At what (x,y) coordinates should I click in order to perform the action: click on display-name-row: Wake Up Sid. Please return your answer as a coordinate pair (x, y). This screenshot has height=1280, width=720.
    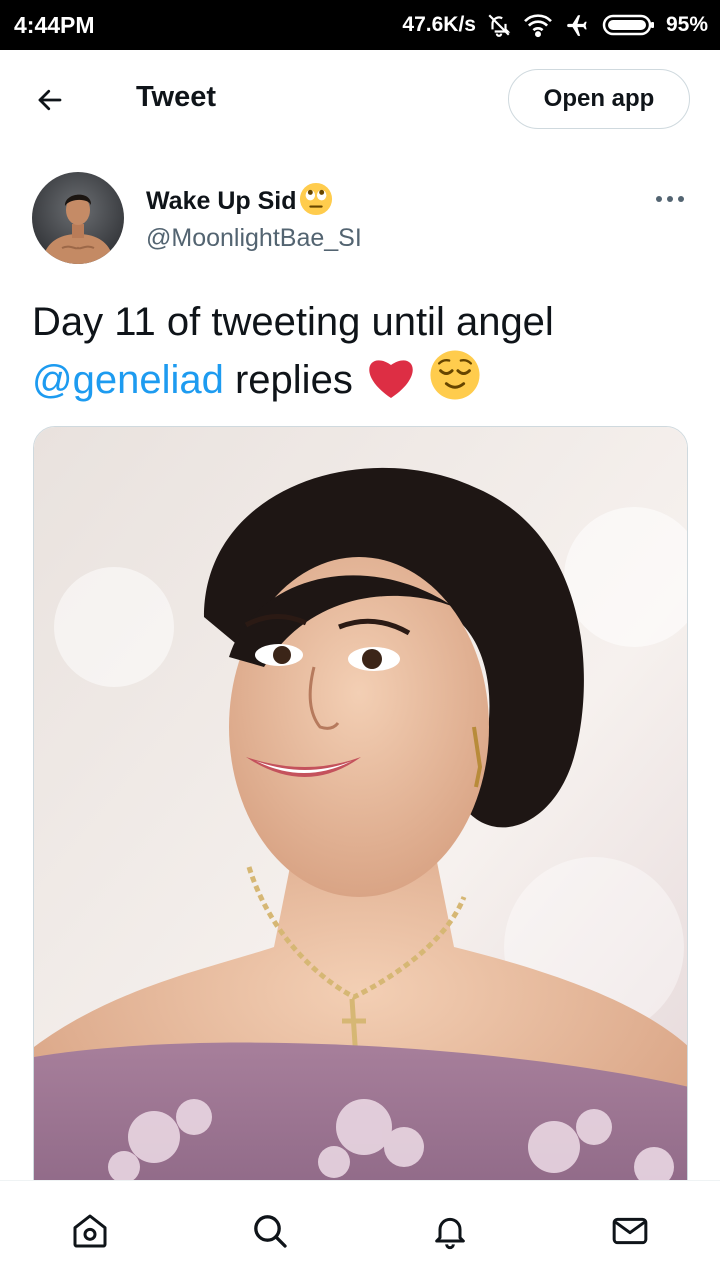
    Looking at the image, I should click on (239, 201).